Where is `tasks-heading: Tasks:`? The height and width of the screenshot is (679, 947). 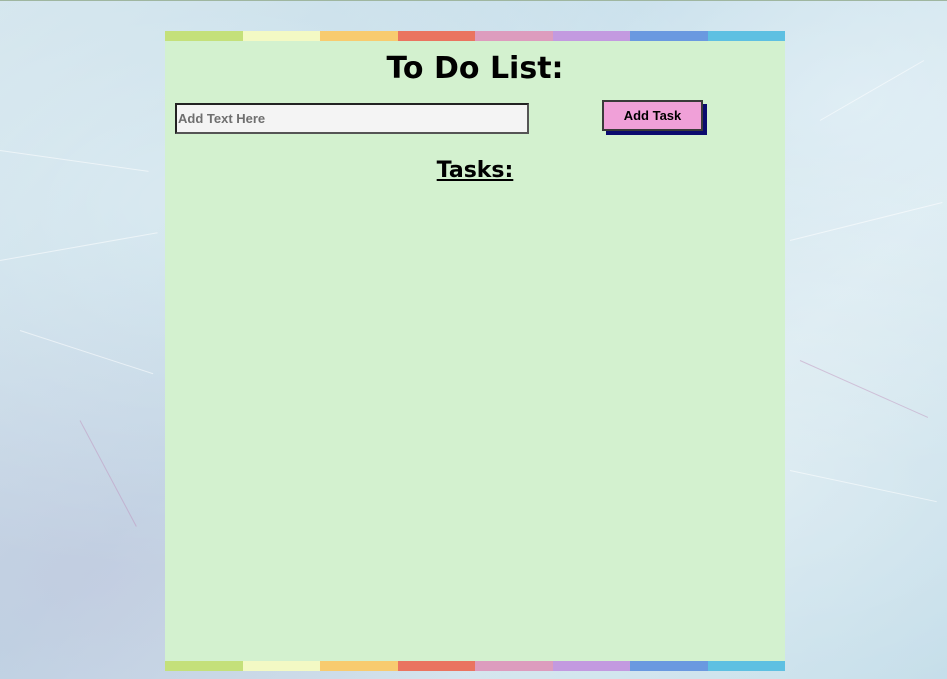
tasks-heading: Tasks: is located at coordinates (475, 170).